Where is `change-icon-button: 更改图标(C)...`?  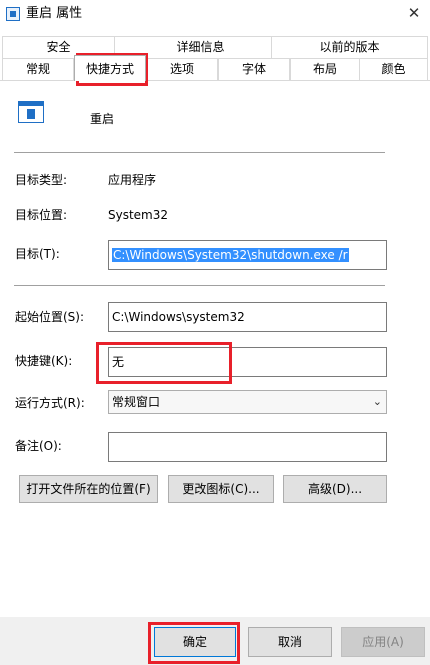
change-icon-button: 更改图标(C)... is located at coordinates (221, 489).